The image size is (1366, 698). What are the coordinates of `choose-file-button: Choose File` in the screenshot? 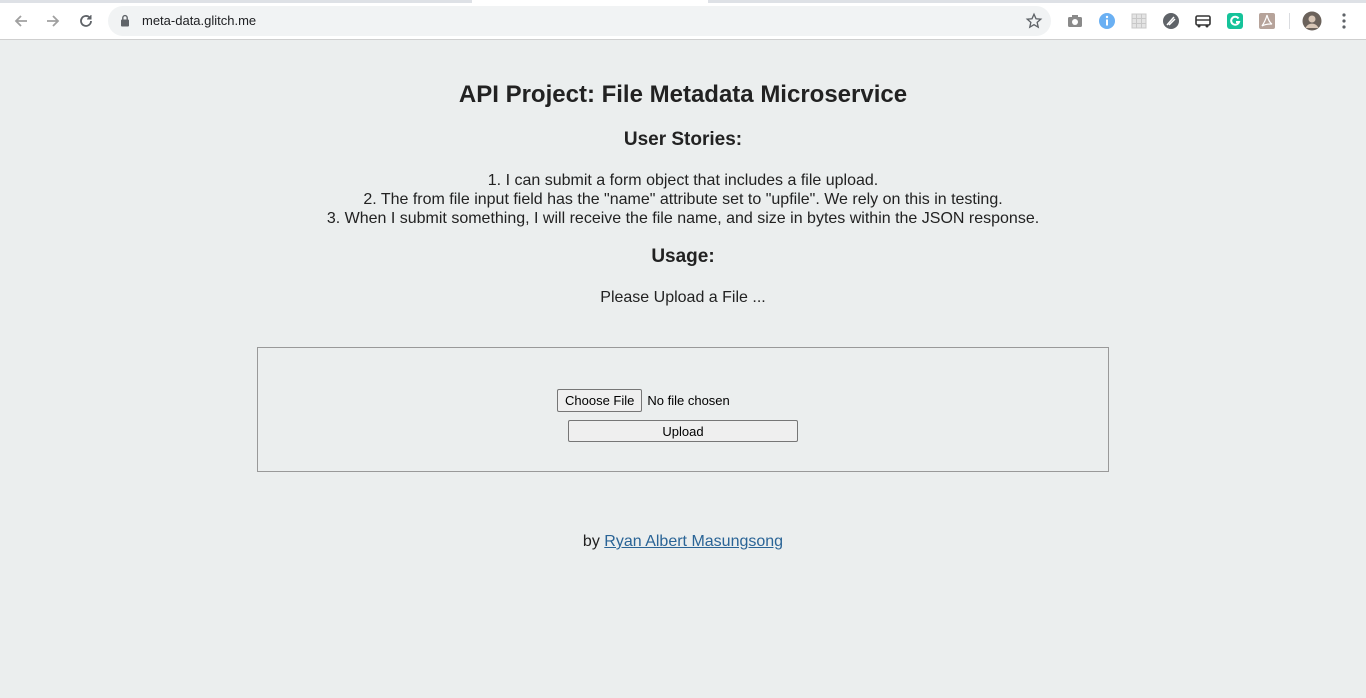 It's located at (600, 400).